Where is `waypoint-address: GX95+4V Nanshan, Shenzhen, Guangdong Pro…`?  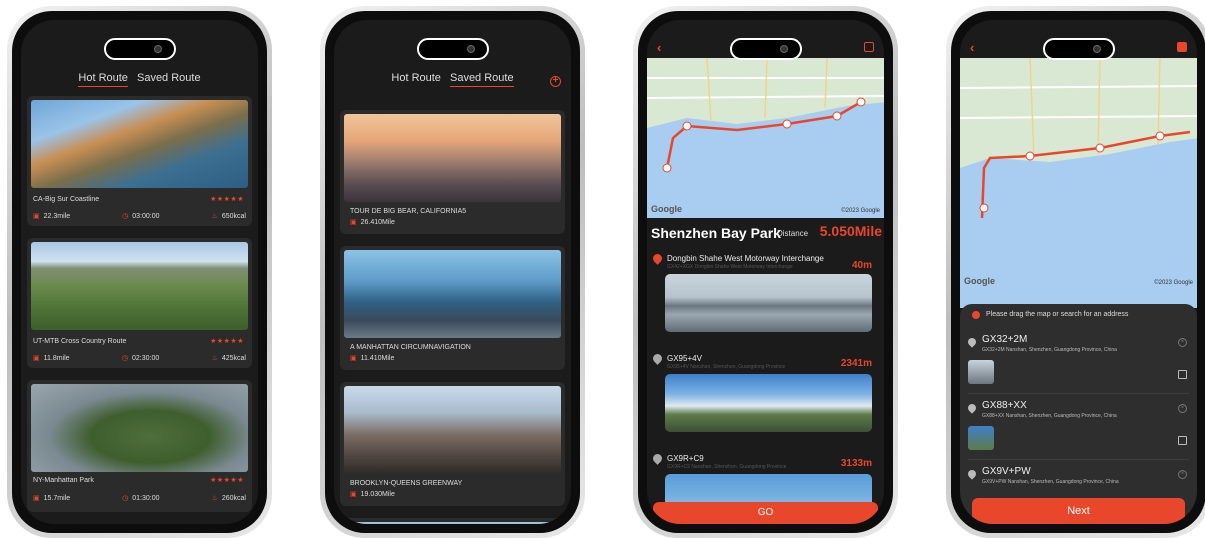
waypoint-address: GX95+4V Nanshan, Shenzhen, Guangdong Pro… is located at coordinates (726, 367).